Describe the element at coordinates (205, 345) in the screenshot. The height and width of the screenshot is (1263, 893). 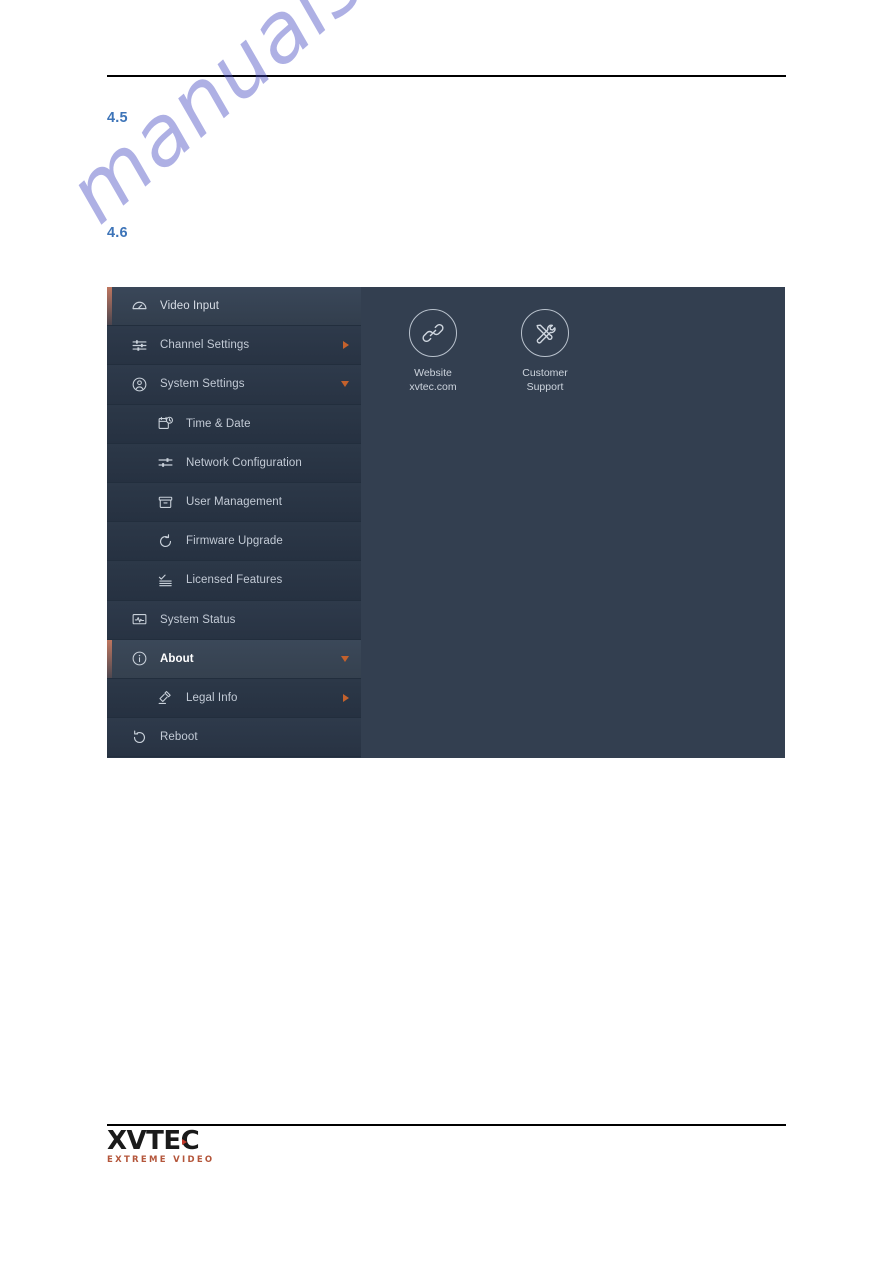
I see `sidebar-item-label: Channel Settings` at that location.